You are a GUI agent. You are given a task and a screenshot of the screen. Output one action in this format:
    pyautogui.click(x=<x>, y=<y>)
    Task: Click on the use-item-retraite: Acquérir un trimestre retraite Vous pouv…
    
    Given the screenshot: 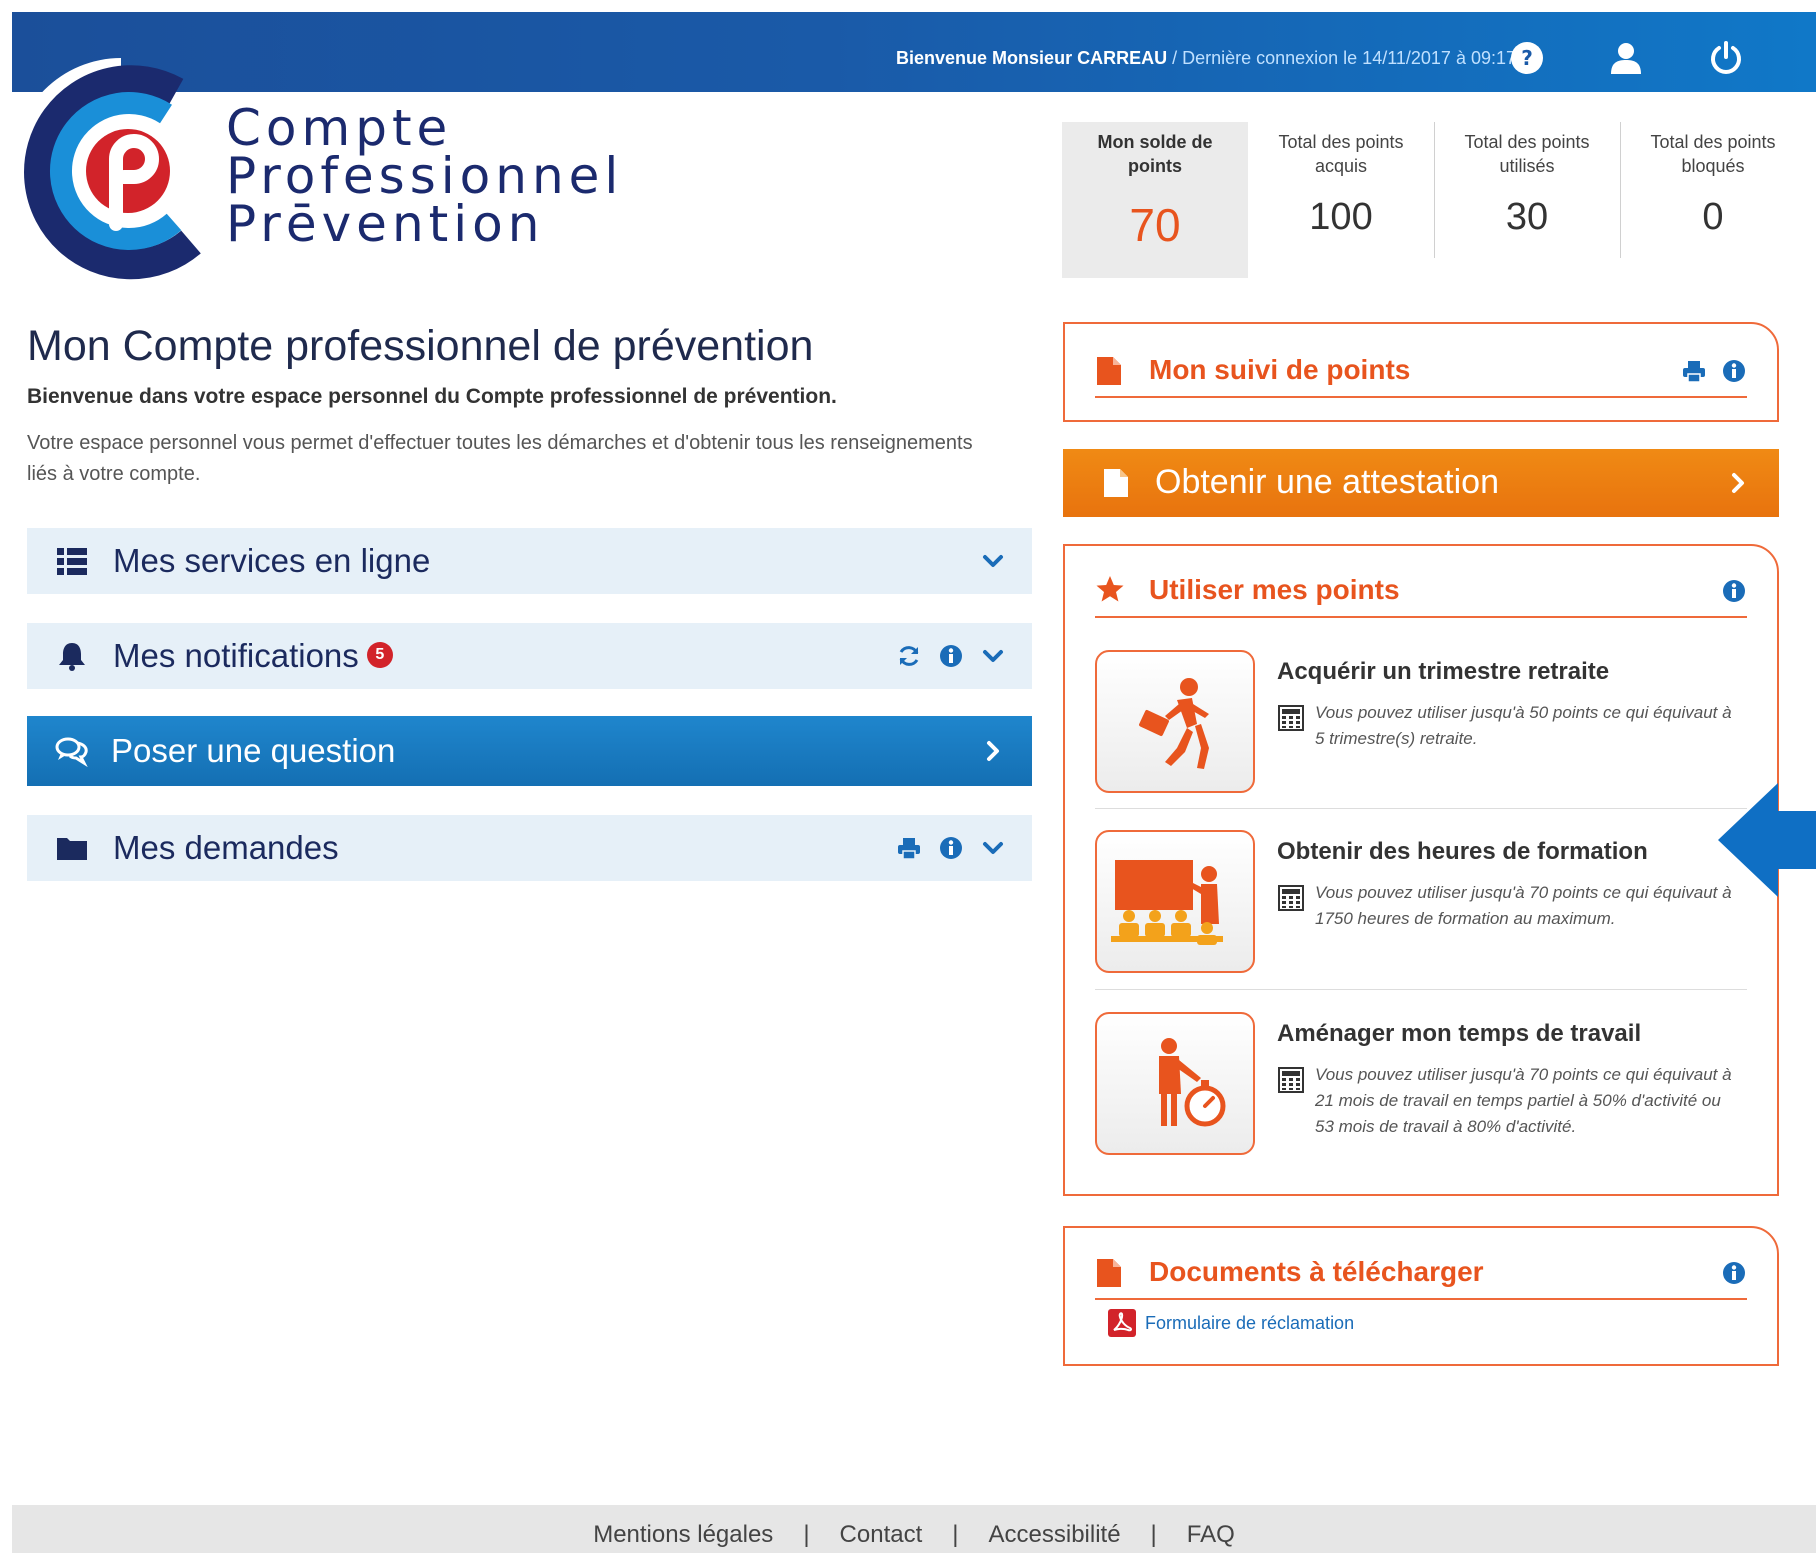 What is the action you would take?
    pyautogui.click(x=1421, y=724)
    